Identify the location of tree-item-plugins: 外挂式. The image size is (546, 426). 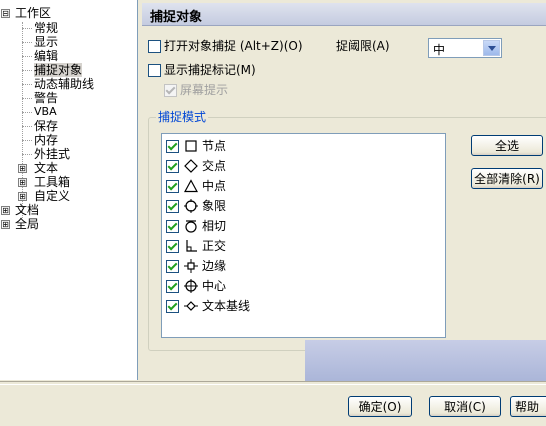
(52, 154).